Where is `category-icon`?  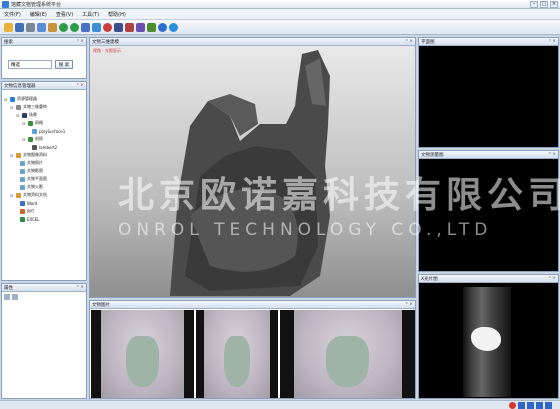 category-icon is located at coordinates (15, 297).